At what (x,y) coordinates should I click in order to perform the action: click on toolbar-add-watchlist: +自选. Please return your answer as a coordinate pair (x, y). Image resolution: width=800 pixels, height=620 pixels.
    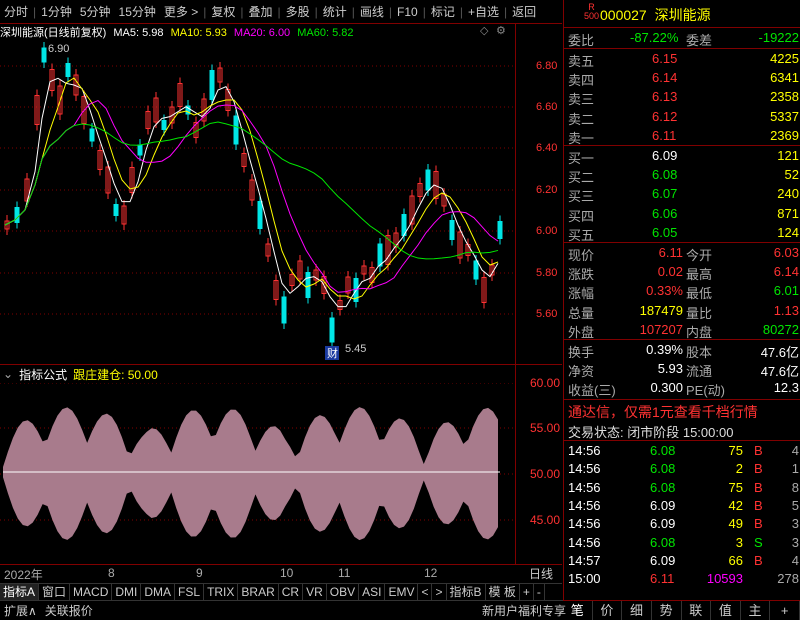
    Looking at the image, I should click on (483, 11).